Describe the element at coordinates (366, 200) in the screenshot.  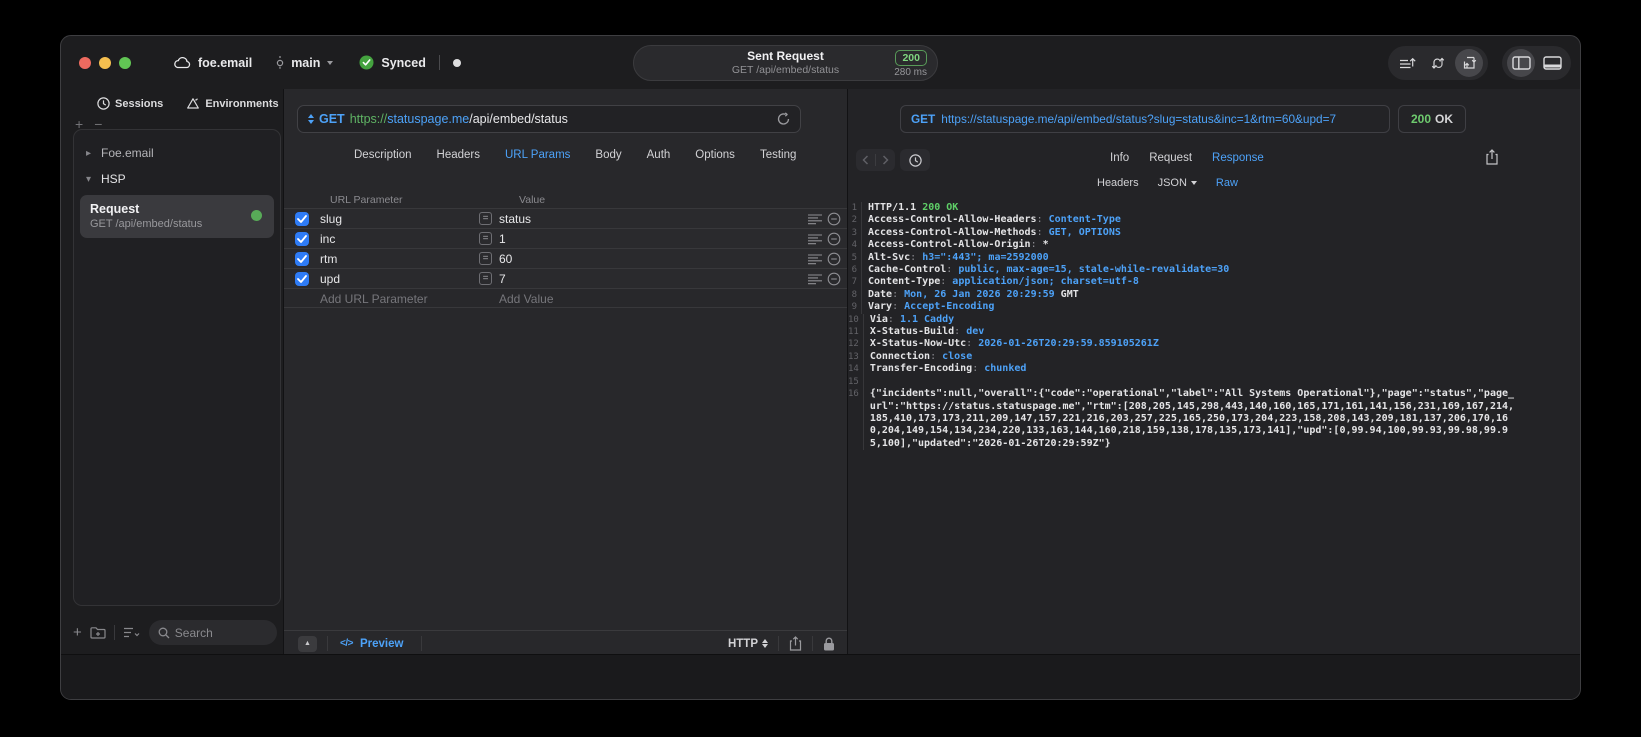
I see `column-header-parameter: URL Parameter` at that location.